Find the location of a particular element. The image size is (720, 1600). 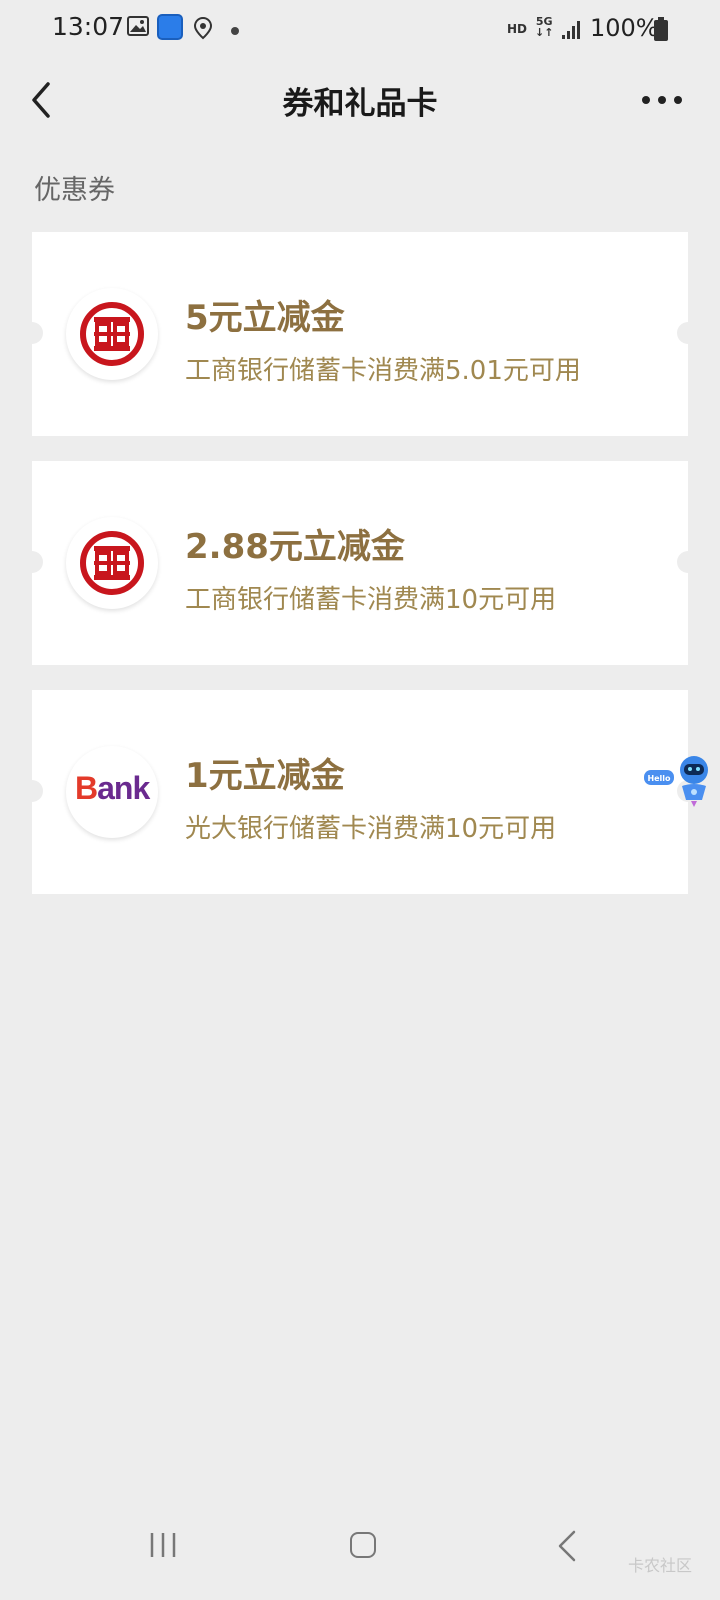

system-back-button is located at coordinates (567, 1546).